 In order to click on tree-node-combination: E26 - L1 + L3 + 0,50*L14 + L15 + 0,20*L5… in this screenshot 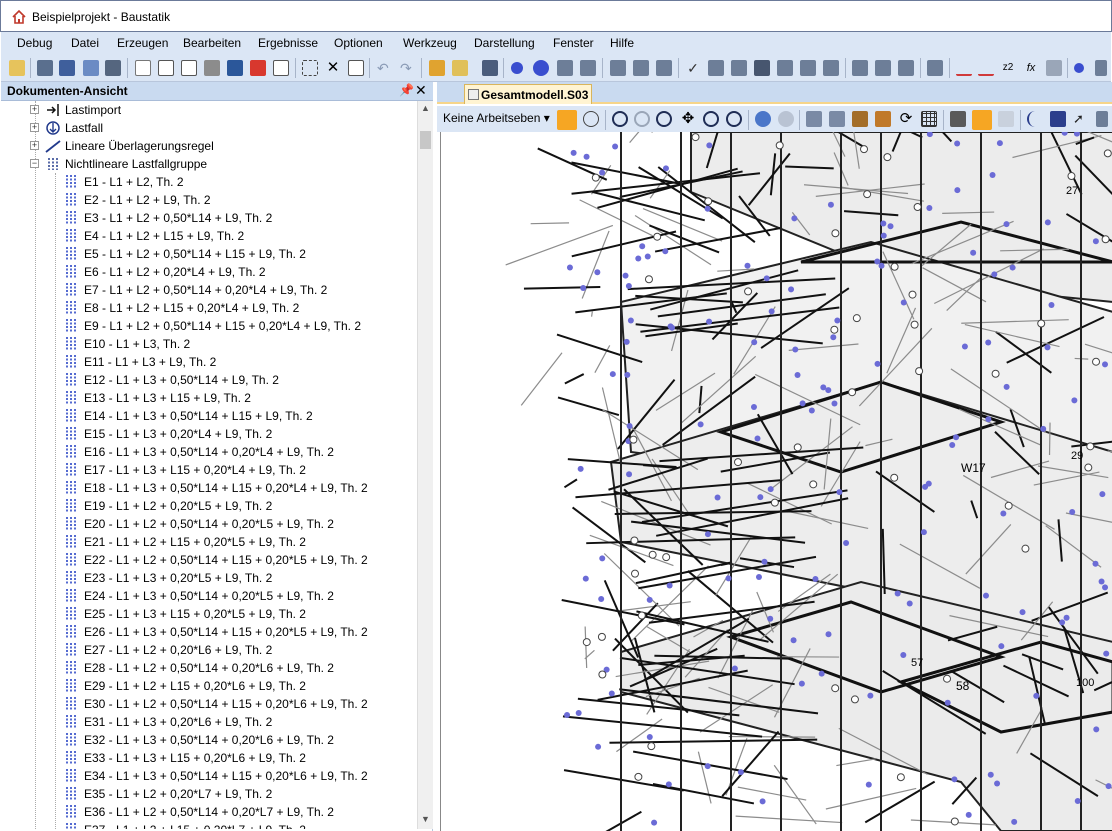, I will do `click(209, 632)`.